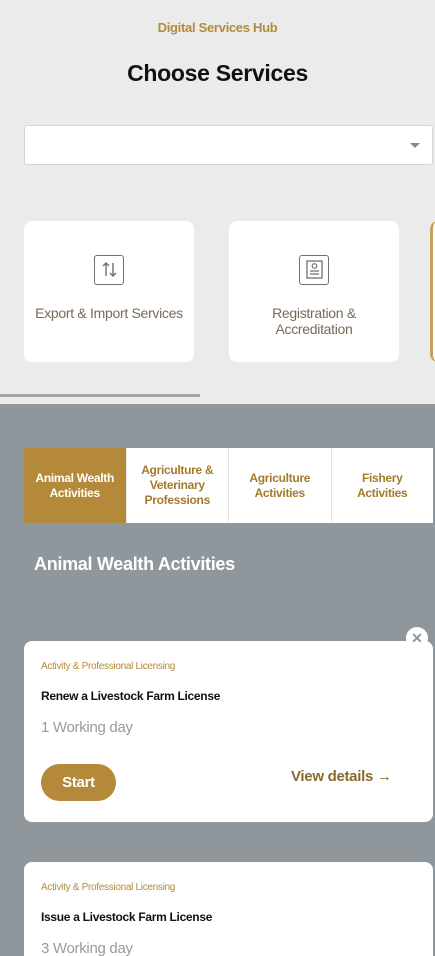 Image resolution: width=435 pixels, height=956 pixels. Describe the element at coordinates (127, 917) in the screenshot. I see `service-name: Issue a Livestock Farm License` at that location.